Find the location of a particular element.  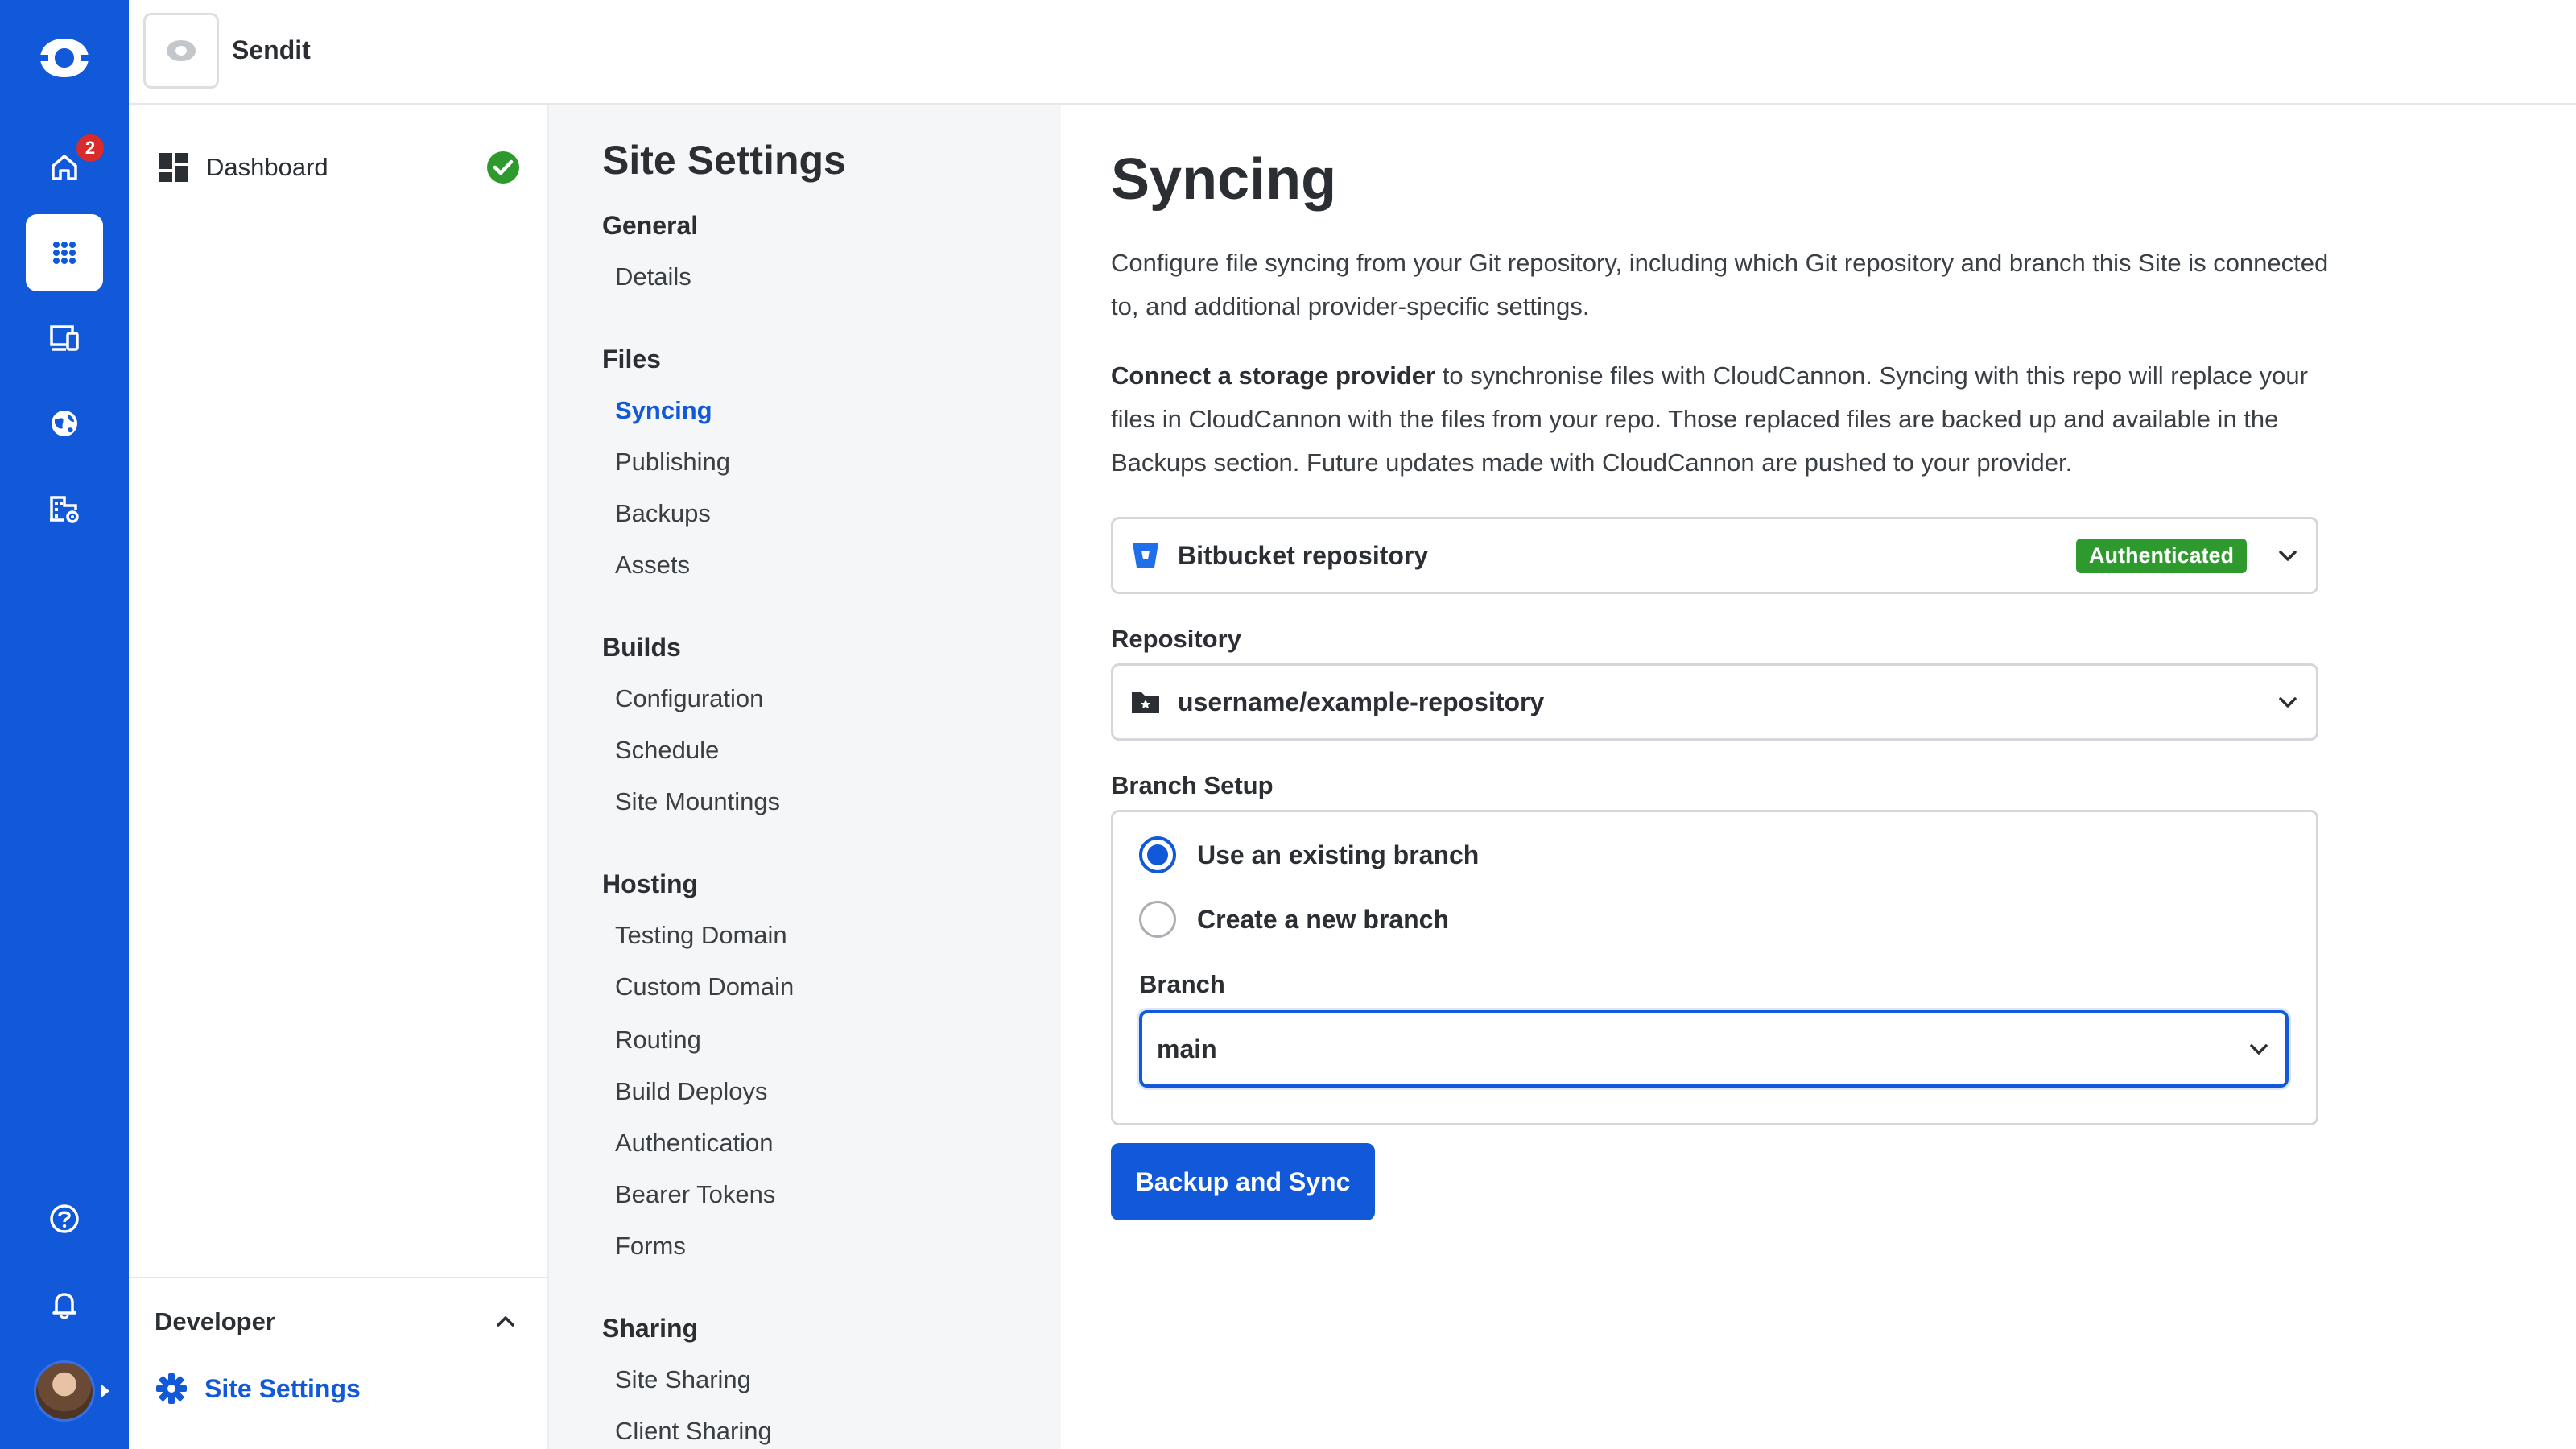

nav-link-backups: Backups is located at coordinates (663, 513).